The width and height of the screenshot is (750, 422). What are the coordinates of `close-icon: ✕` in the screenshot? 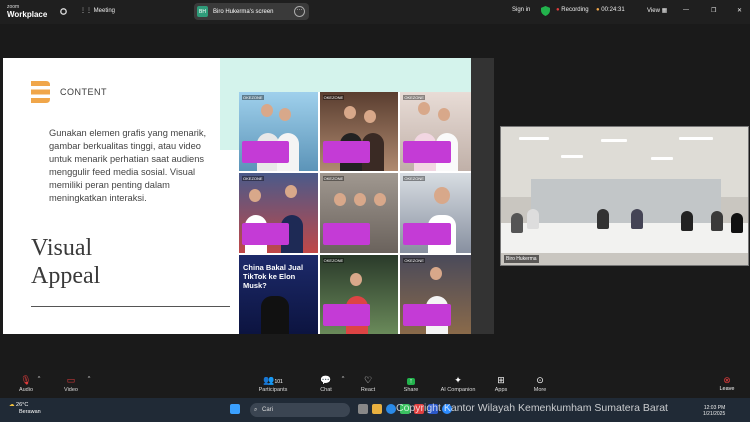 It's located at (739, 10).